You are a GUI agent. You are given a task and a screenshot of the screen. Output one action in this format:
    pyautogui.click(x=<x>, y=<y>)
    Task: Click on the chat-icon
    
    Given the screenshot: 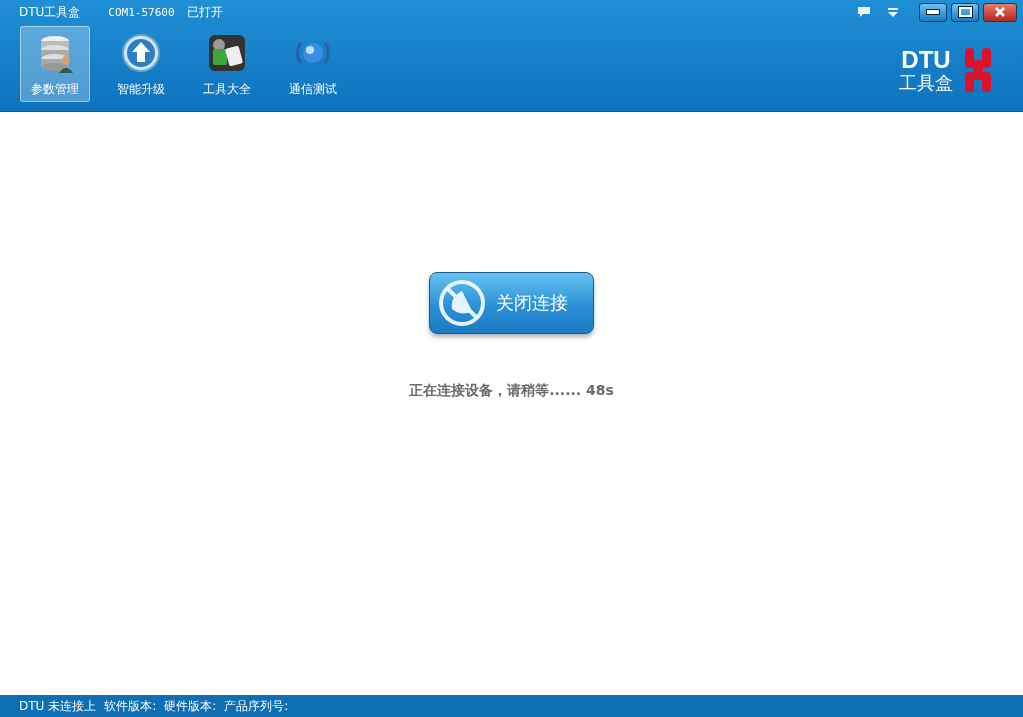 What is the action you would take?
    pyautogui.click(x=864, y=12)
    